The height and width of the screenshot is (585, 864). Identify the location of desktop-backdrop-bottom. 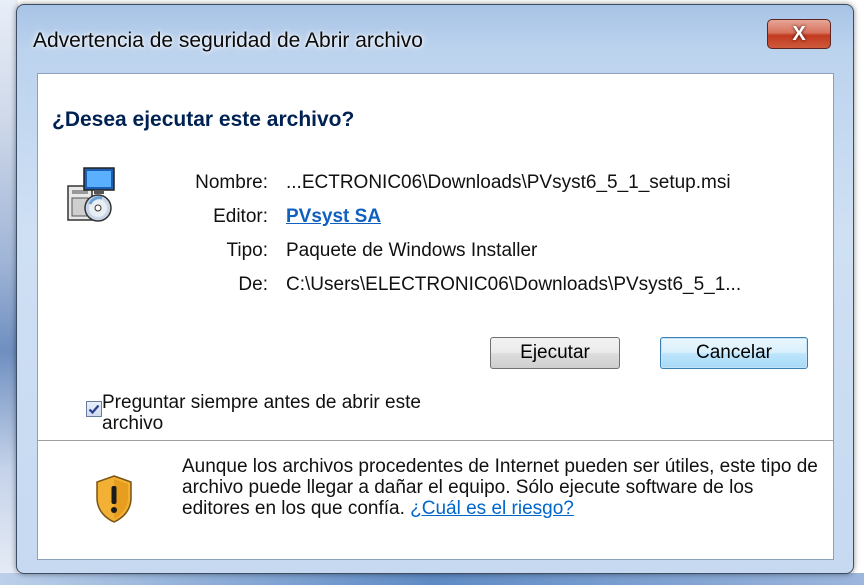
(432, 579).